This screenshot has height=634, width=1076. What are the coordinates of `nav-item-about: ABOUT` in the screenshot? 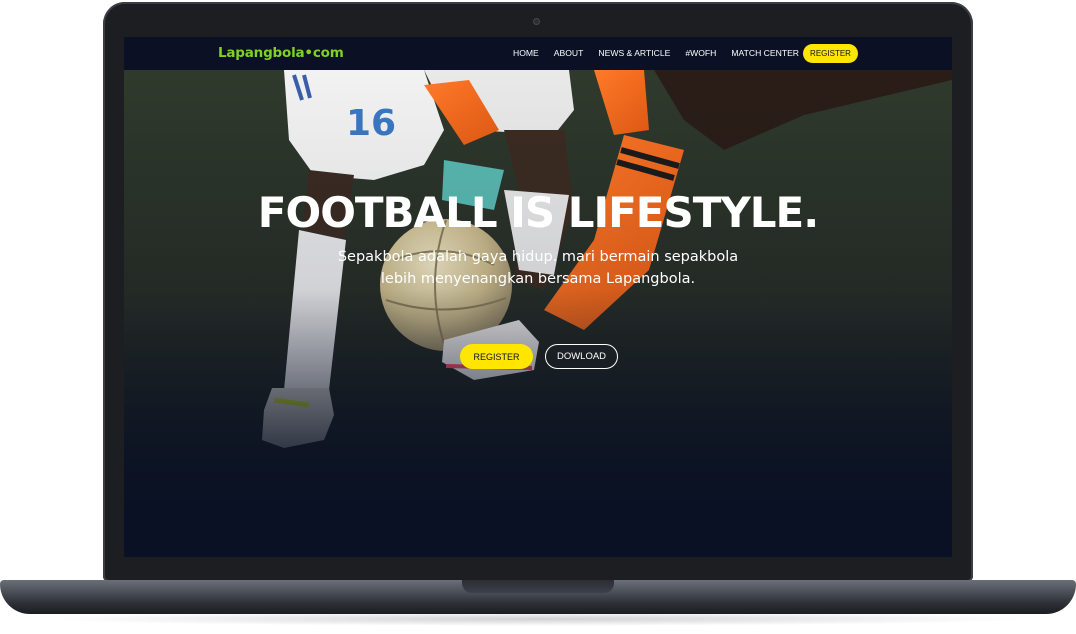 It's located at (569, 53).